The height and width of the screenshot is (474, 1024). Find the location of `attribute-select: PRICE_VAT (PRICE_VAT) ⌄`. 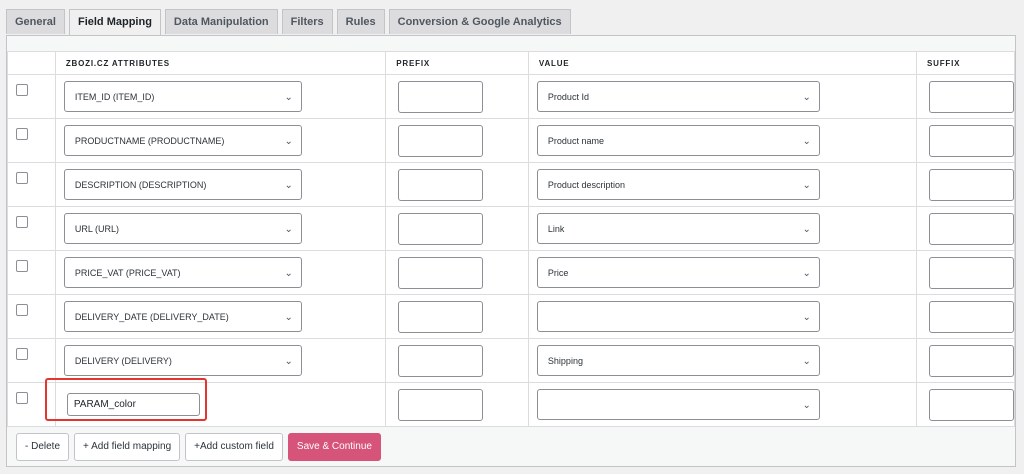

attribute-select: PRICE_VAT (PRICE_VAT) ⌄ is located at coordinates (182, 272).